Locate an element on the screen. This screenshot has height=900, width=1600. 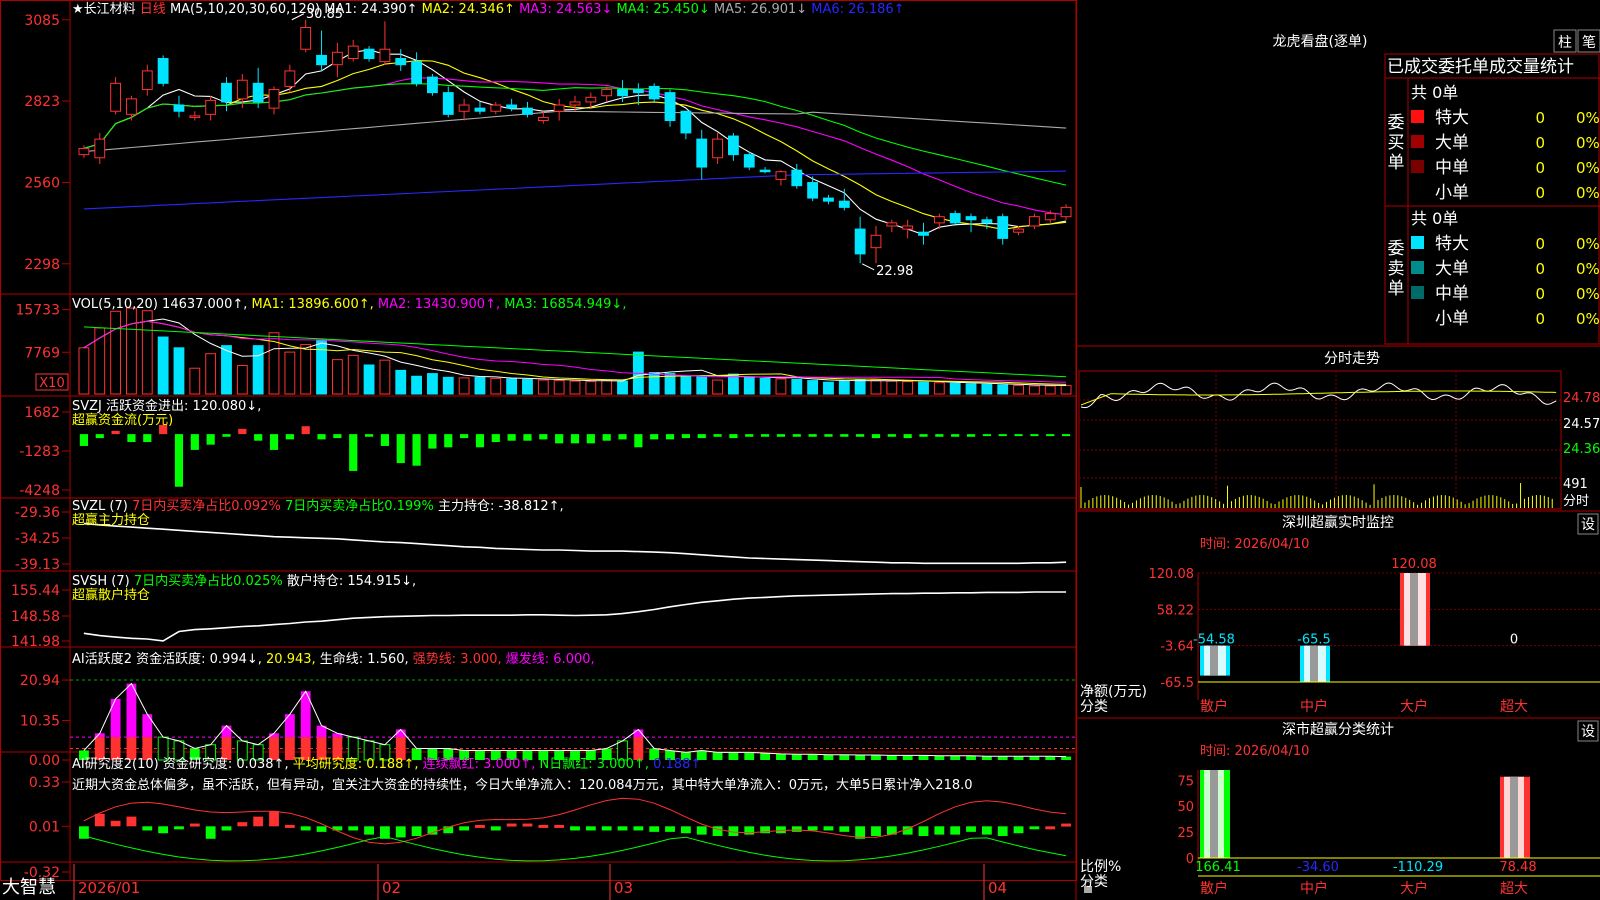
sz-bar is located at coordinates (1215, 660).